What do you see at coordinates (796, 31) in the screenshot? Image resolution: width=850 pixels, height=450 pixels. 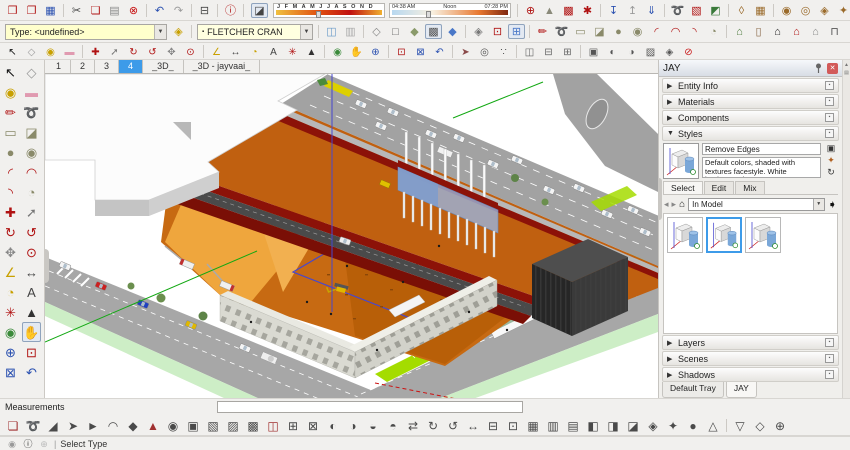 I see `house-add-icon: ⌂` at bounding box center [796, 31].